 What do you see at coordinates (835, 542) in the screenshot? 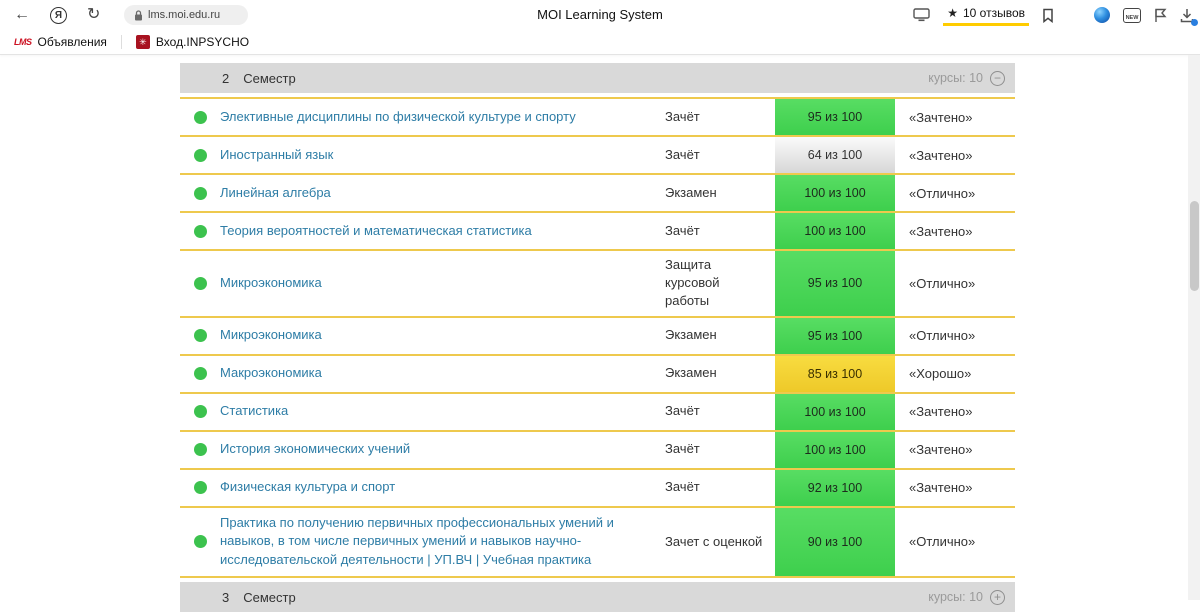
I see `score-badge: 90 из 100` at bounding box center [835, 542].